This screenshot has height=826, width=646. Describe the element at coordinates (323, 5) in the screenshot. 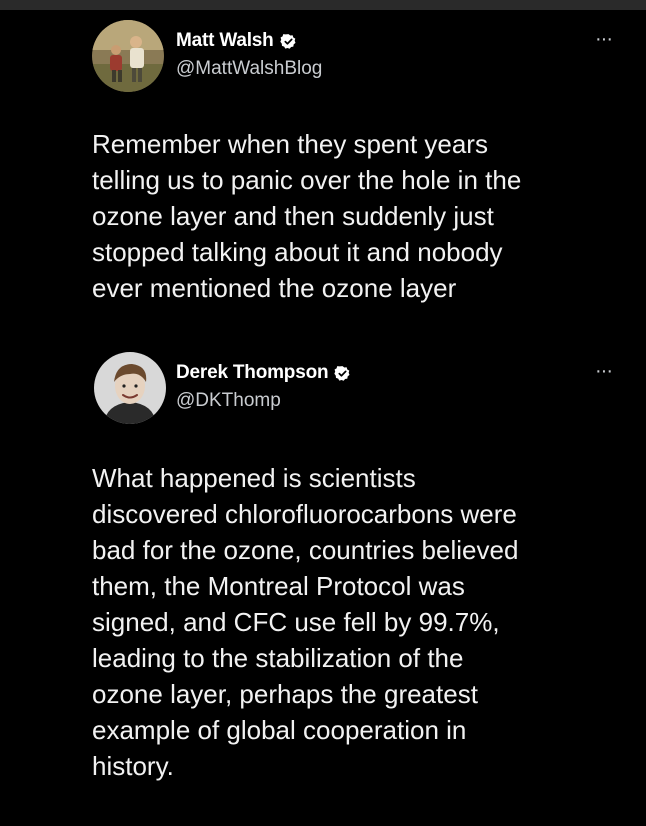

I see `top-strip` at that location.